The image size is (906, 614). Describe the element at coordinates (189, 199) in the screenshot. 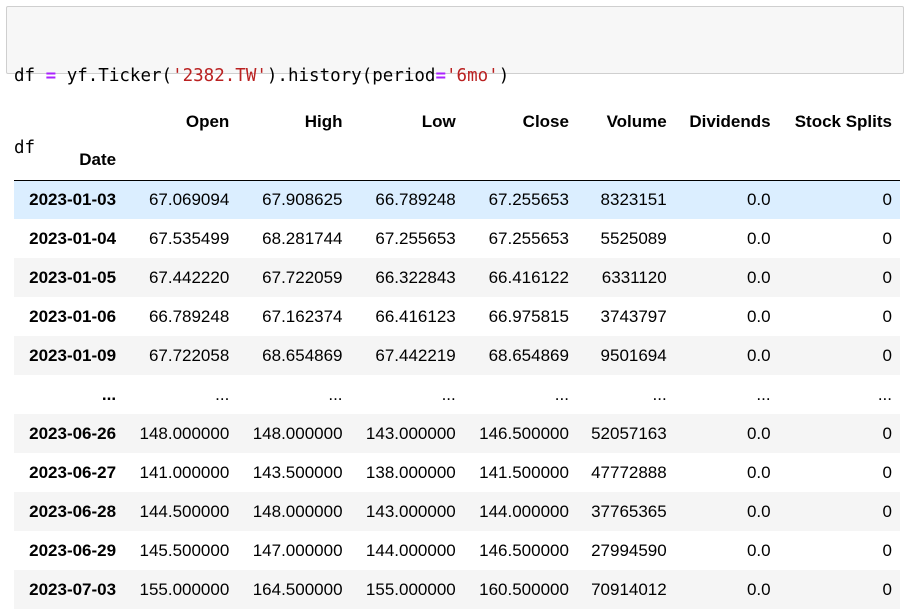

I see `table-cell: 67.069094` at that location.